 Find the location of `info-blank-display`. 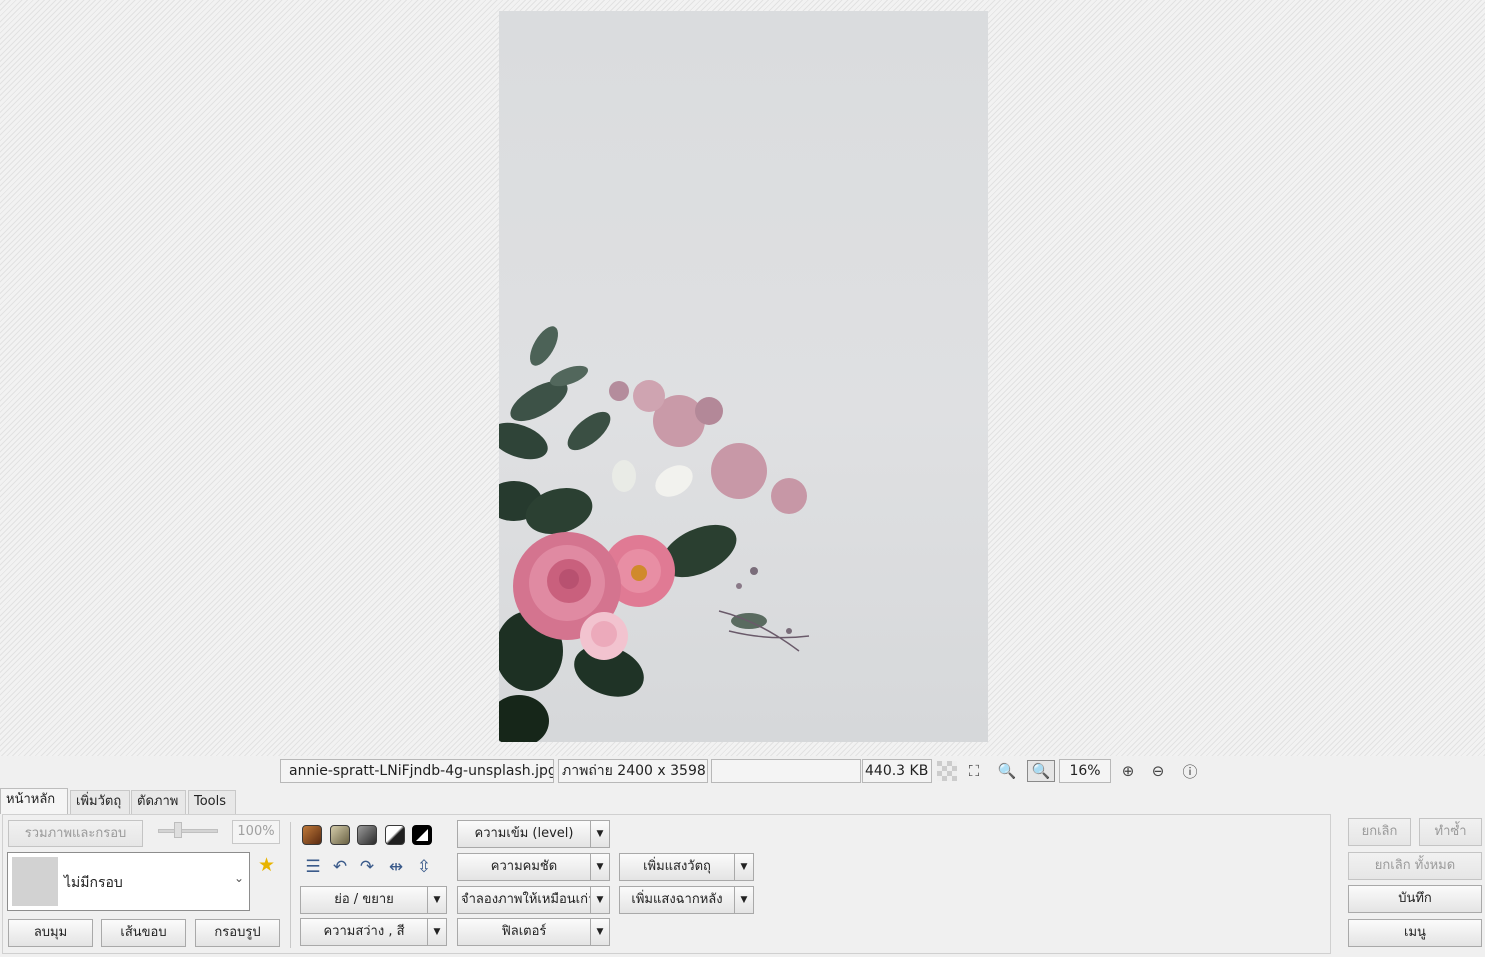

info-blank-display is located at coordinates (786, 771).